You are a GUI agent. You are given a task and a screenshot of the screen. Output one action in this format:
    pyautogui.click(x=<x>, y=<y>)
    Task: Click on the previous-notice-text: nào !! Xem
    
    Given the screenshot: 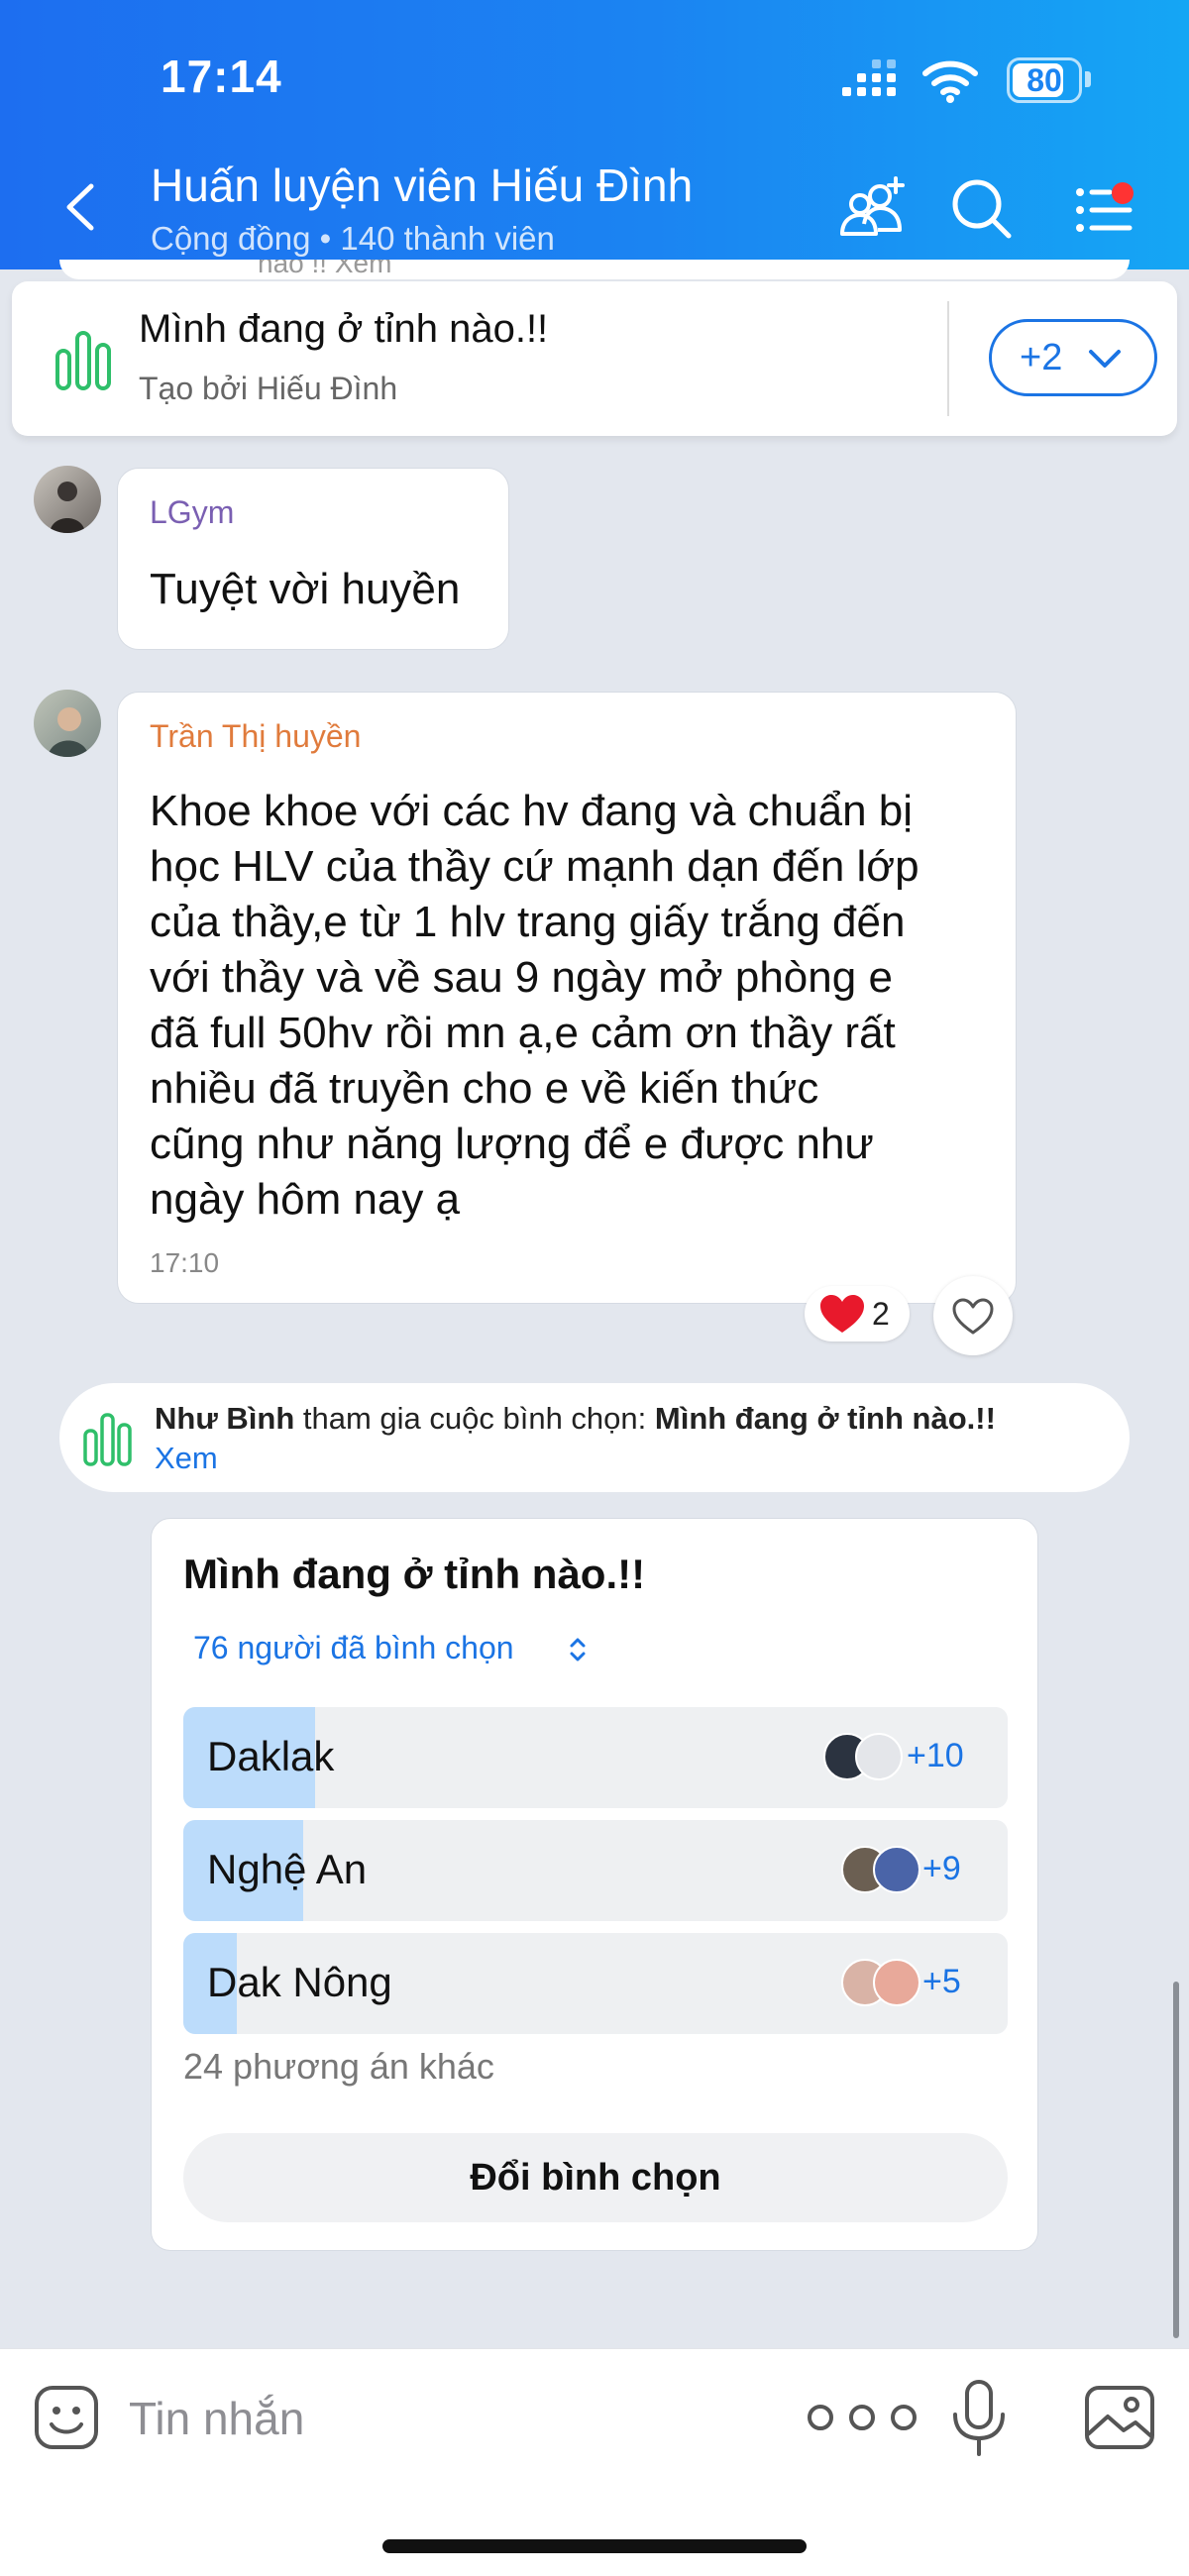 What is the action you would take?
    pyautogui.click(x=325, y=269)
    